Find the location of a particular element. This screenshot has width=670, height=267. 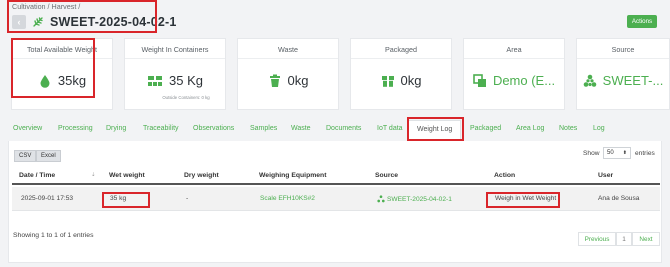

column-header: Dry weight is located at coordinates (201, 175).